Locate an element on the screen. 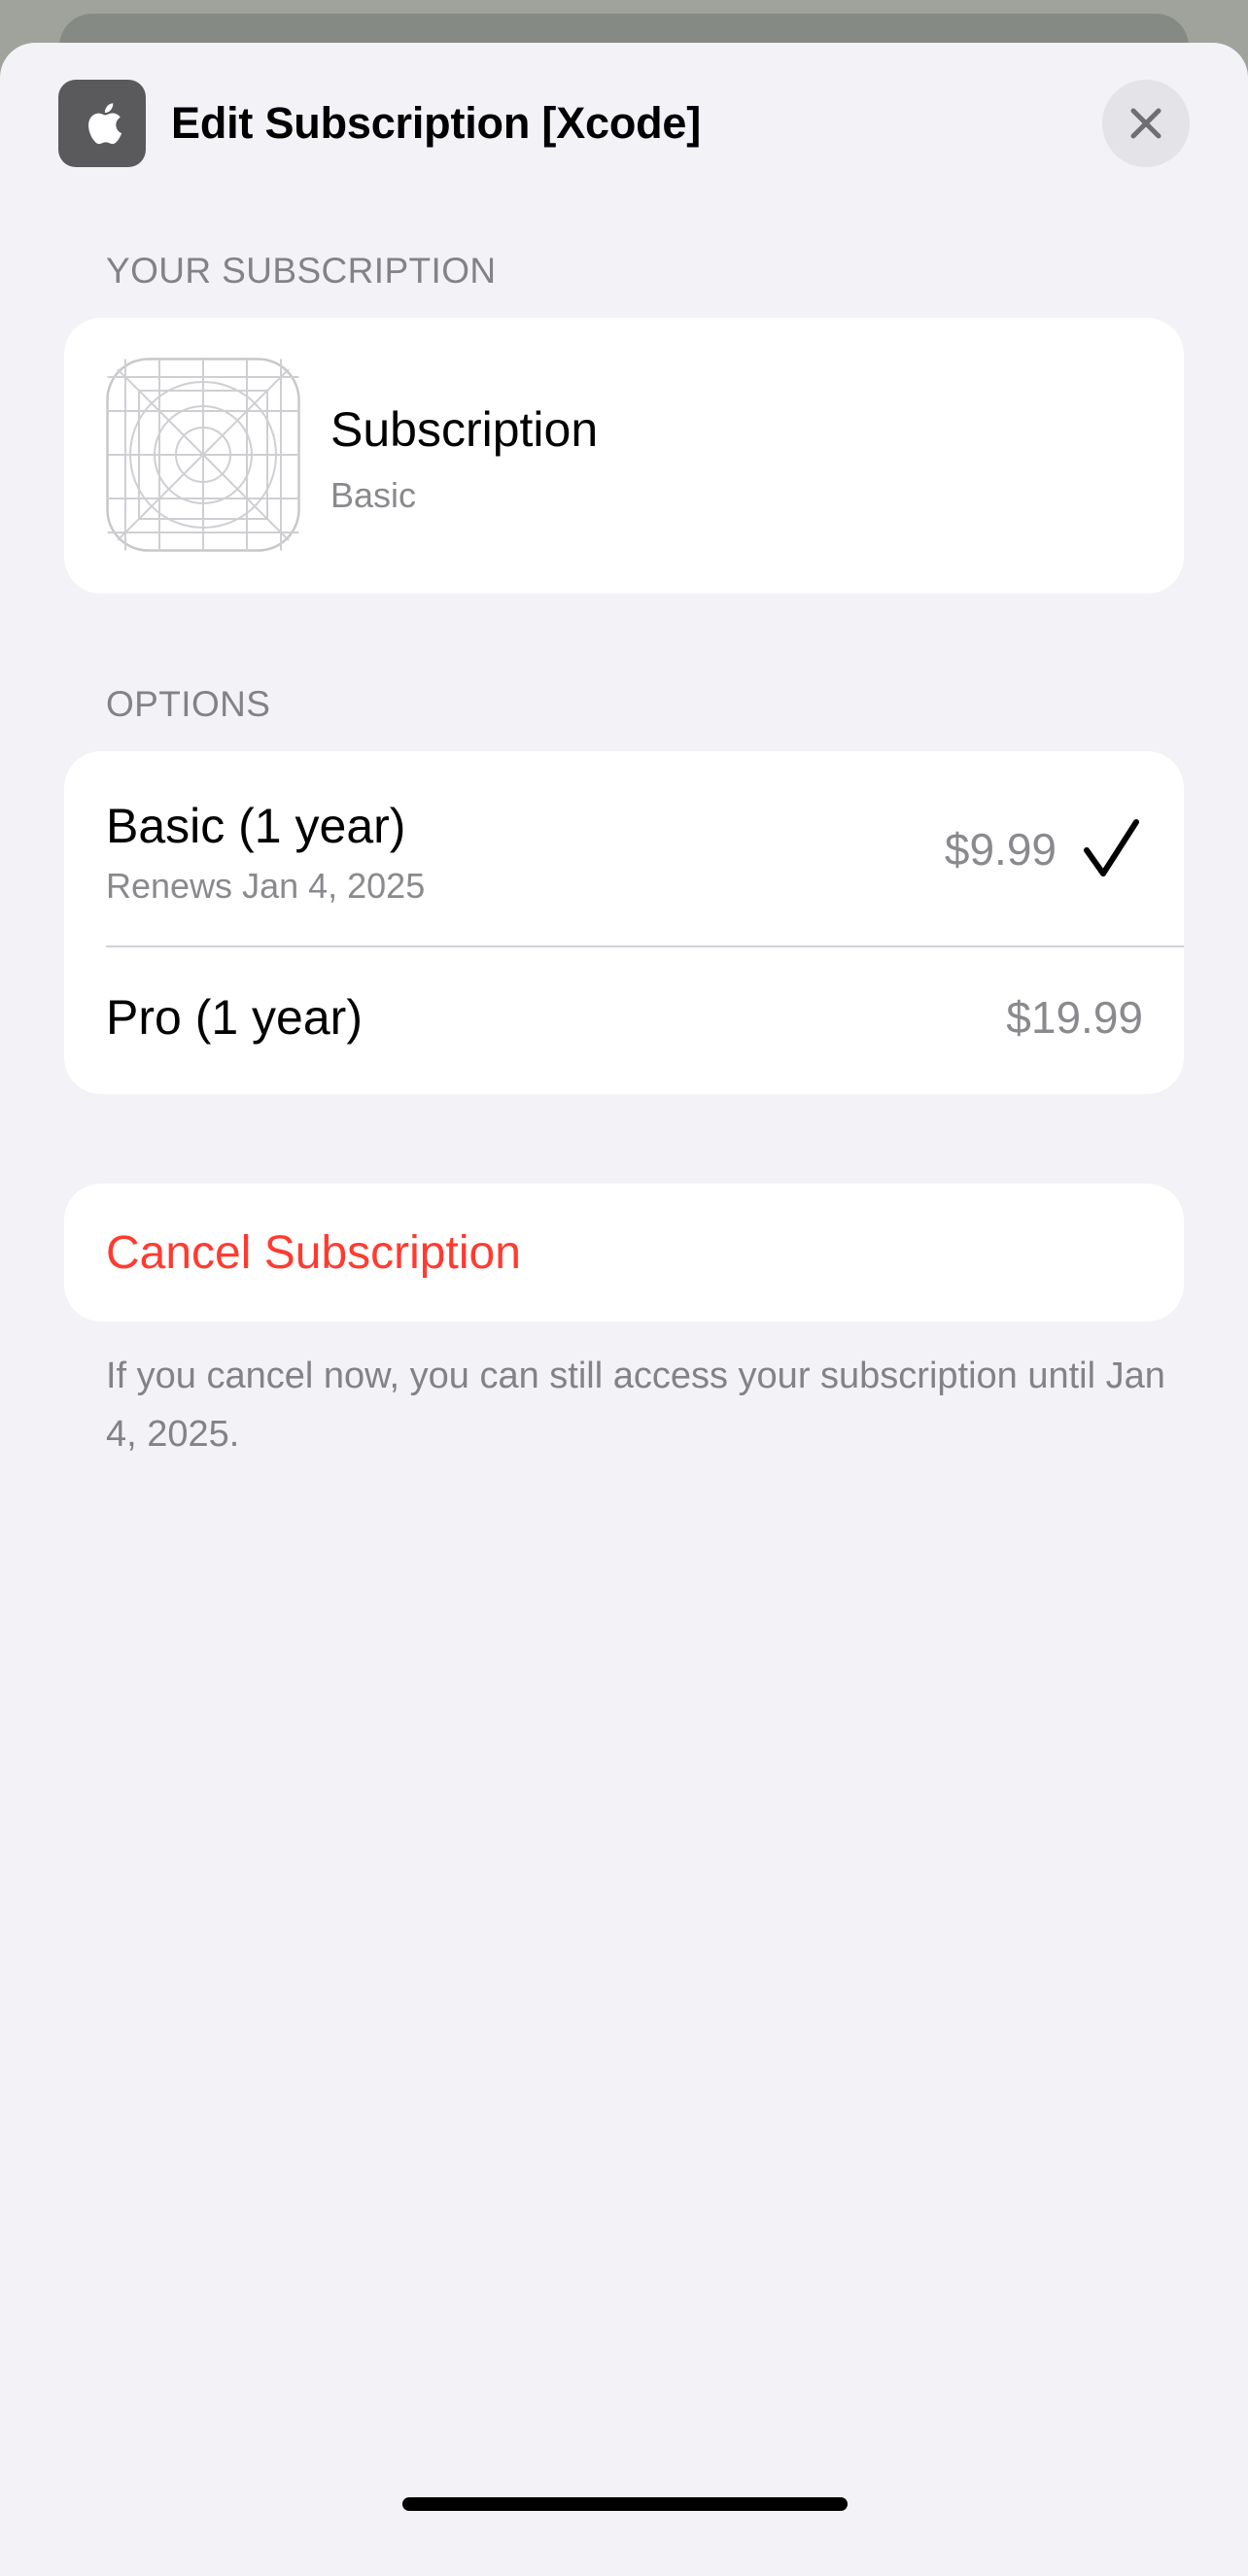 The image size is (1248, 2576). apple-logo-icon is located at coordinates (102, 124).